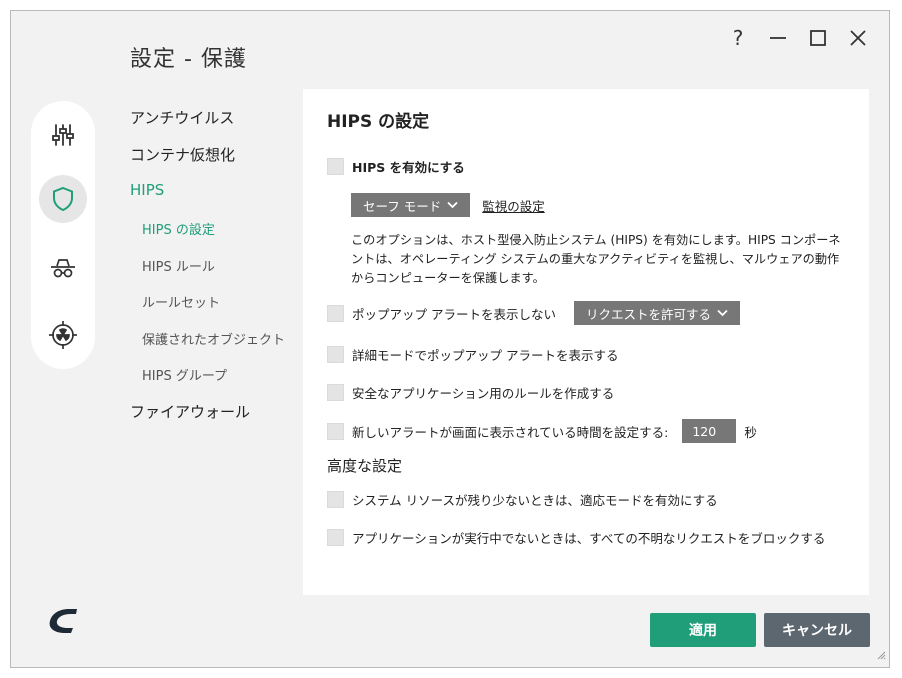  I want to click on enable-hips-row: HIPS を有効にする, so click(396, 166).